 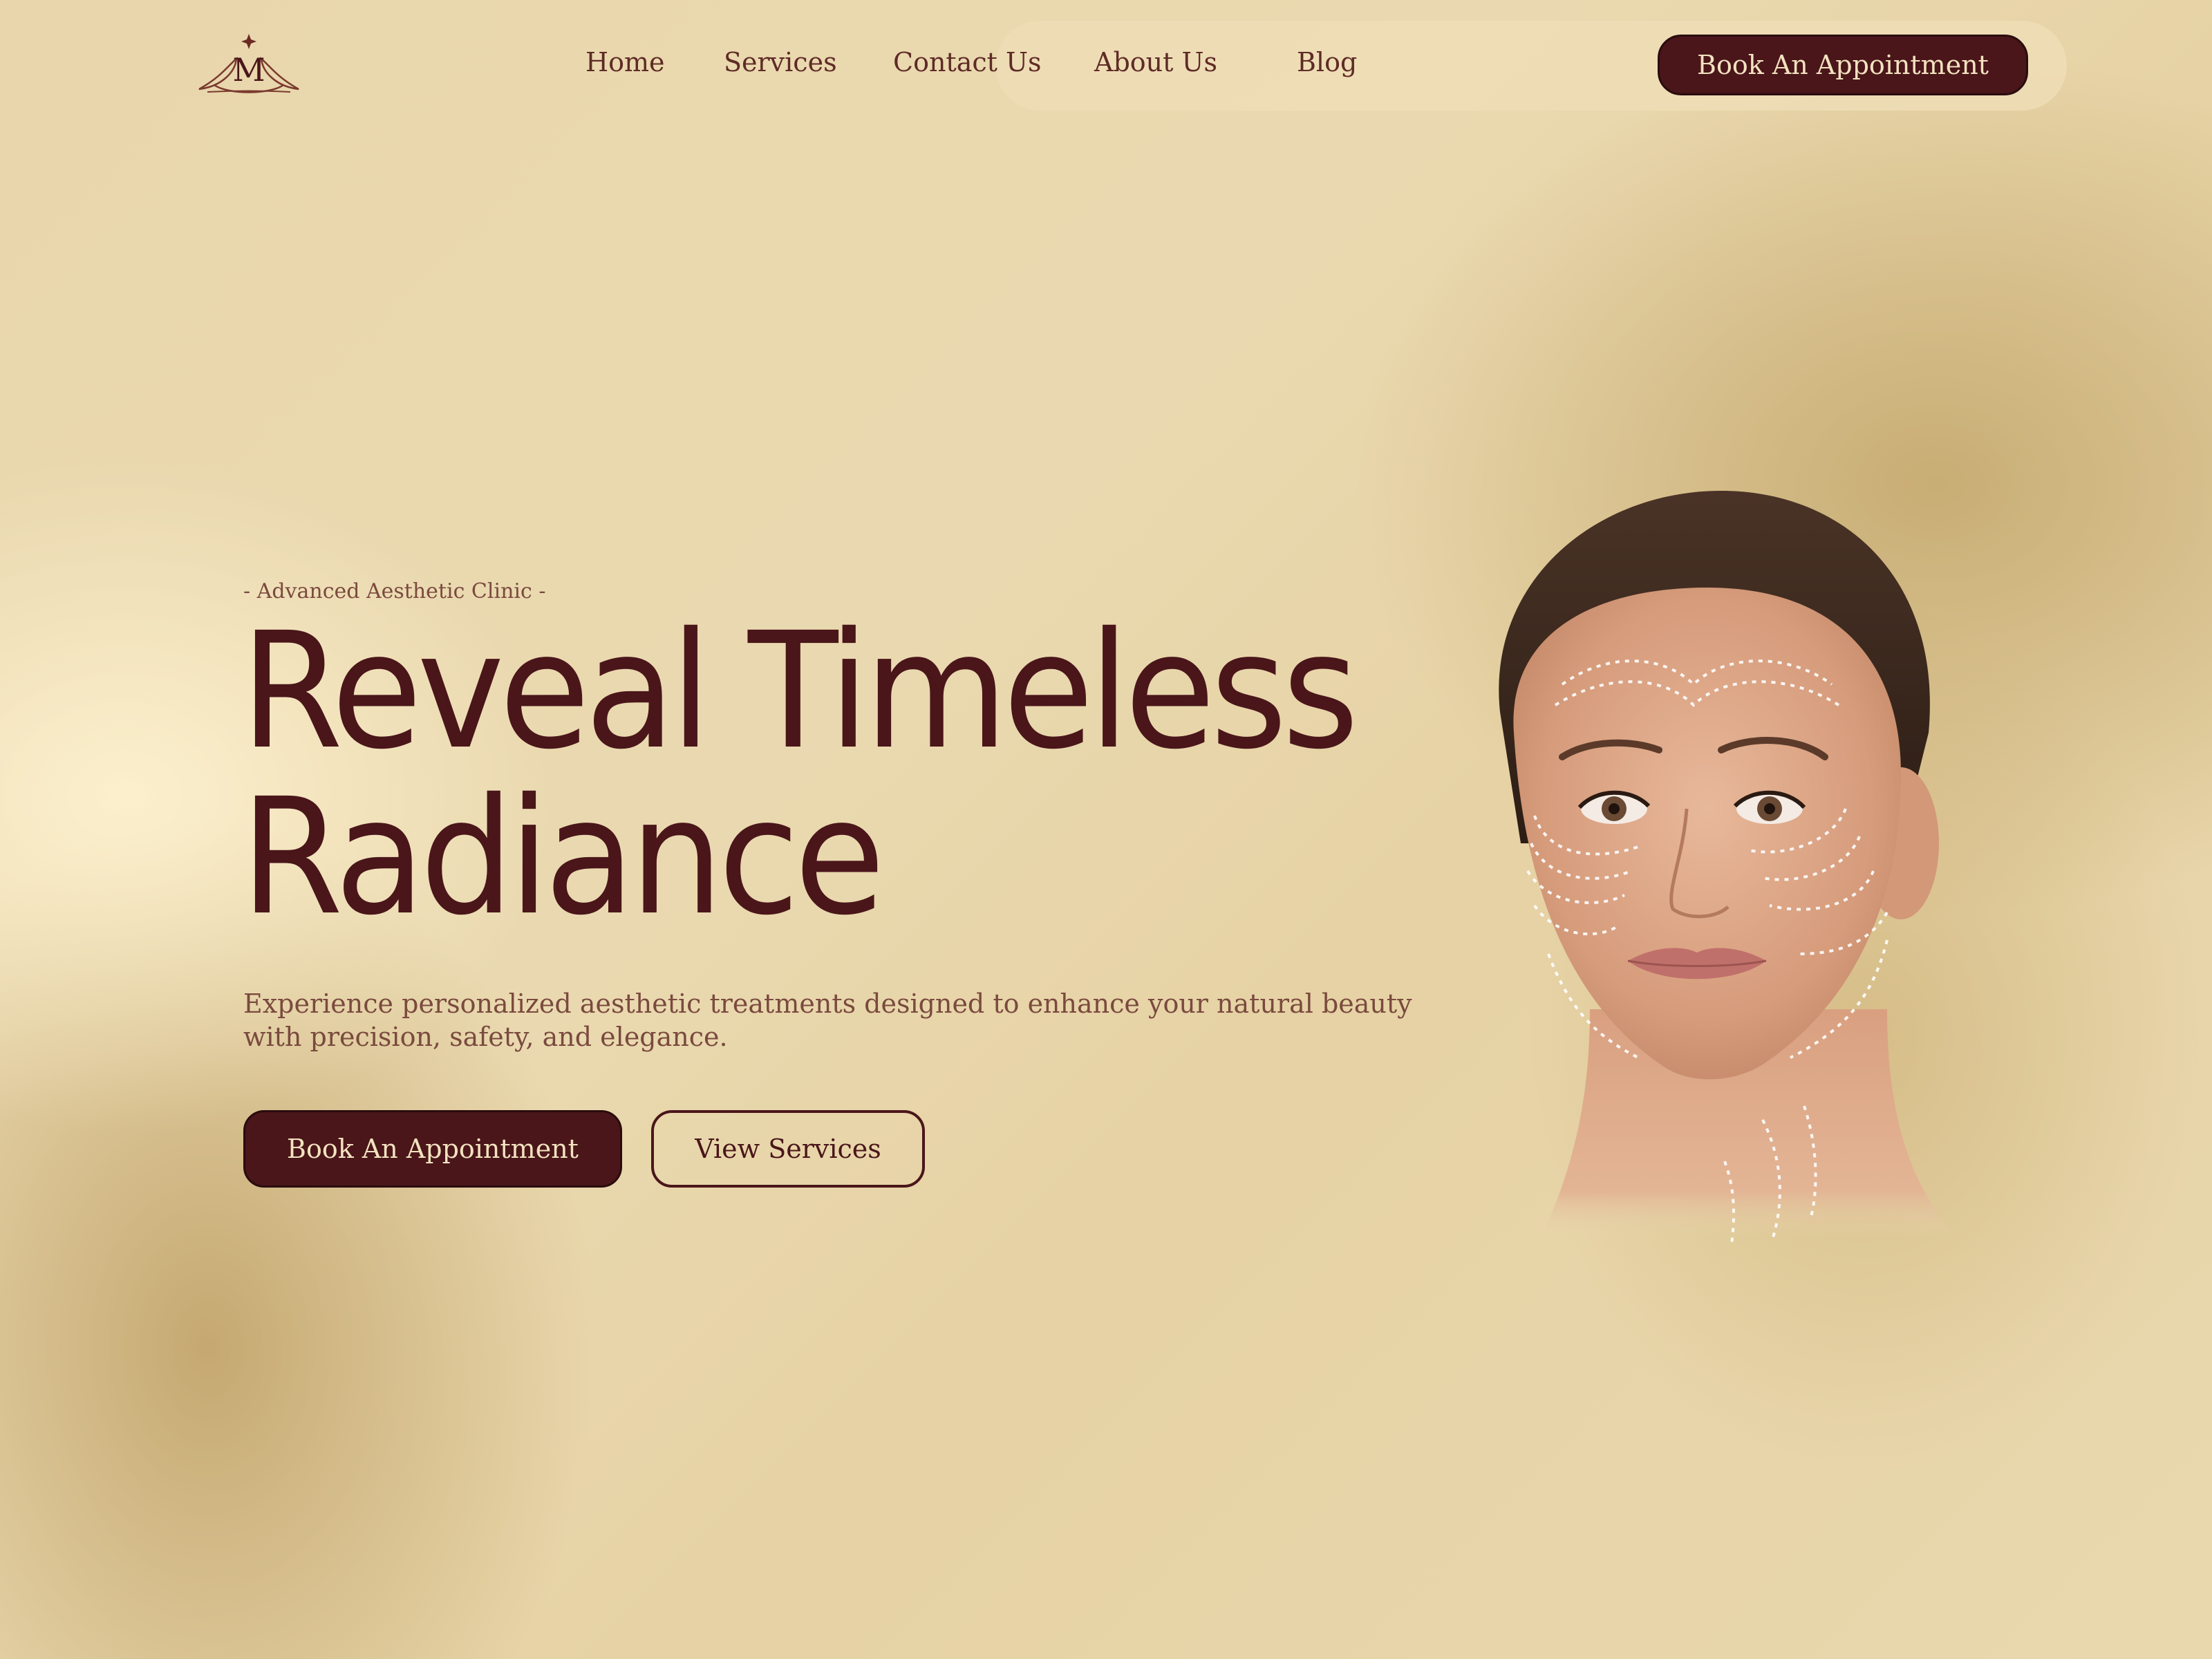 What do you see at coordinates (1727, 868) in the screenshot?
I see `hero-face-image` at bounding box center [1727, 868].